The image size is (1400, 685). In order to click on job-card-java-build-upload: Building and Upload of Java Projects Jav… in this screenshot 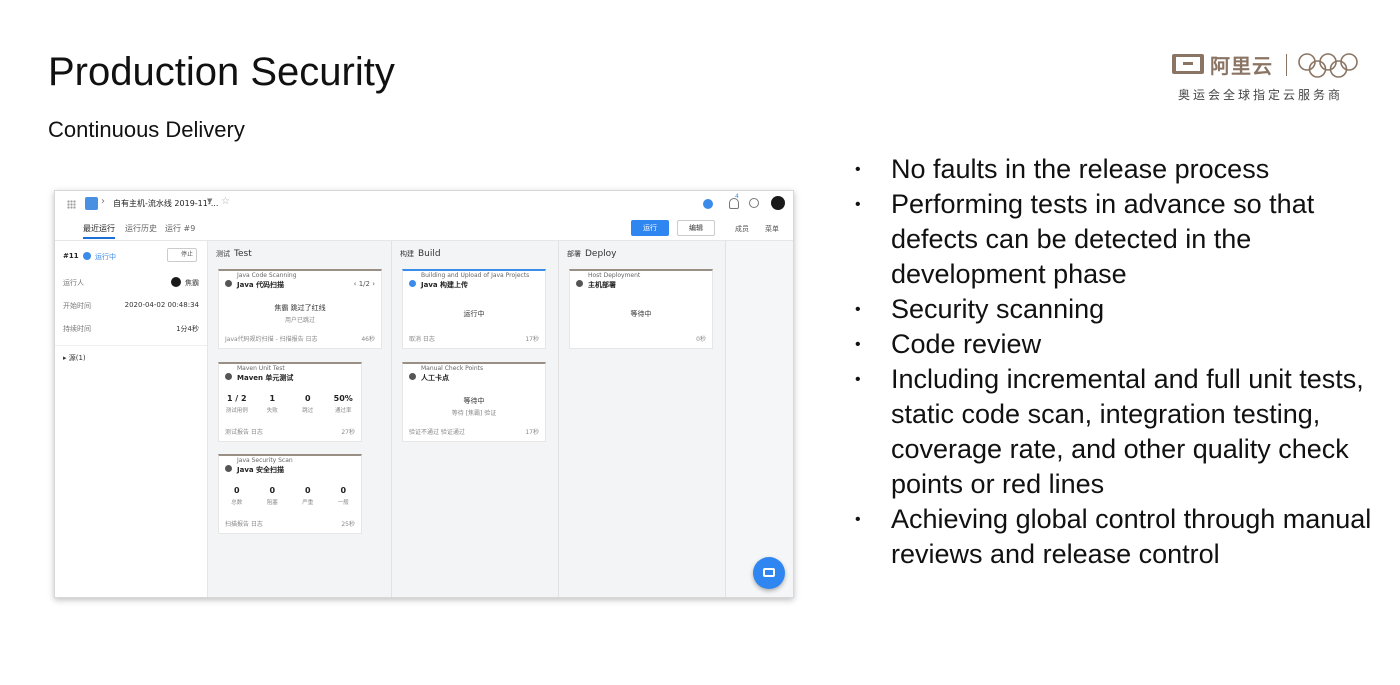, I will do `click(474, 309)`.